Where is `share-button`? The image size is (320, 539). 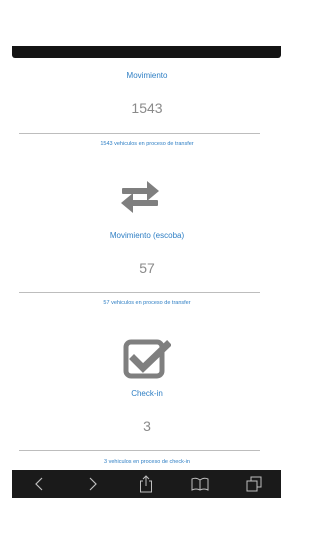 share-button is located at coordinates (146, 484).